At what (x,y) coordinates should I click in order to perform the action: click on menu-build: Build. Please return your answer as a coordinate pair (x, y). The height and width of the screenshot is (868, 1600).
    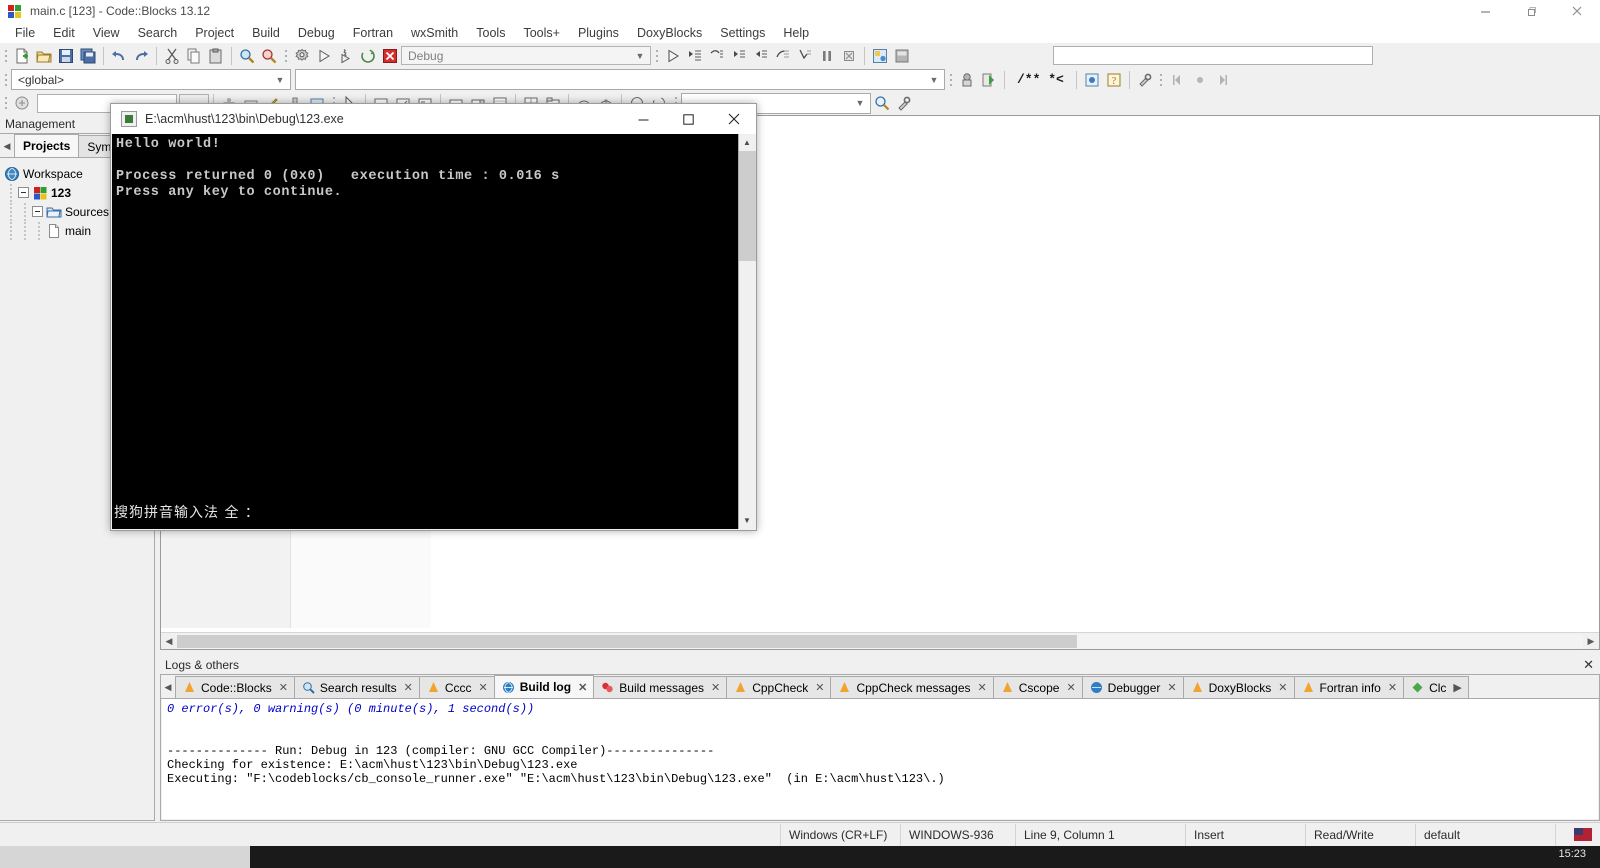
    Looking at the image, I should click on (266, 33).